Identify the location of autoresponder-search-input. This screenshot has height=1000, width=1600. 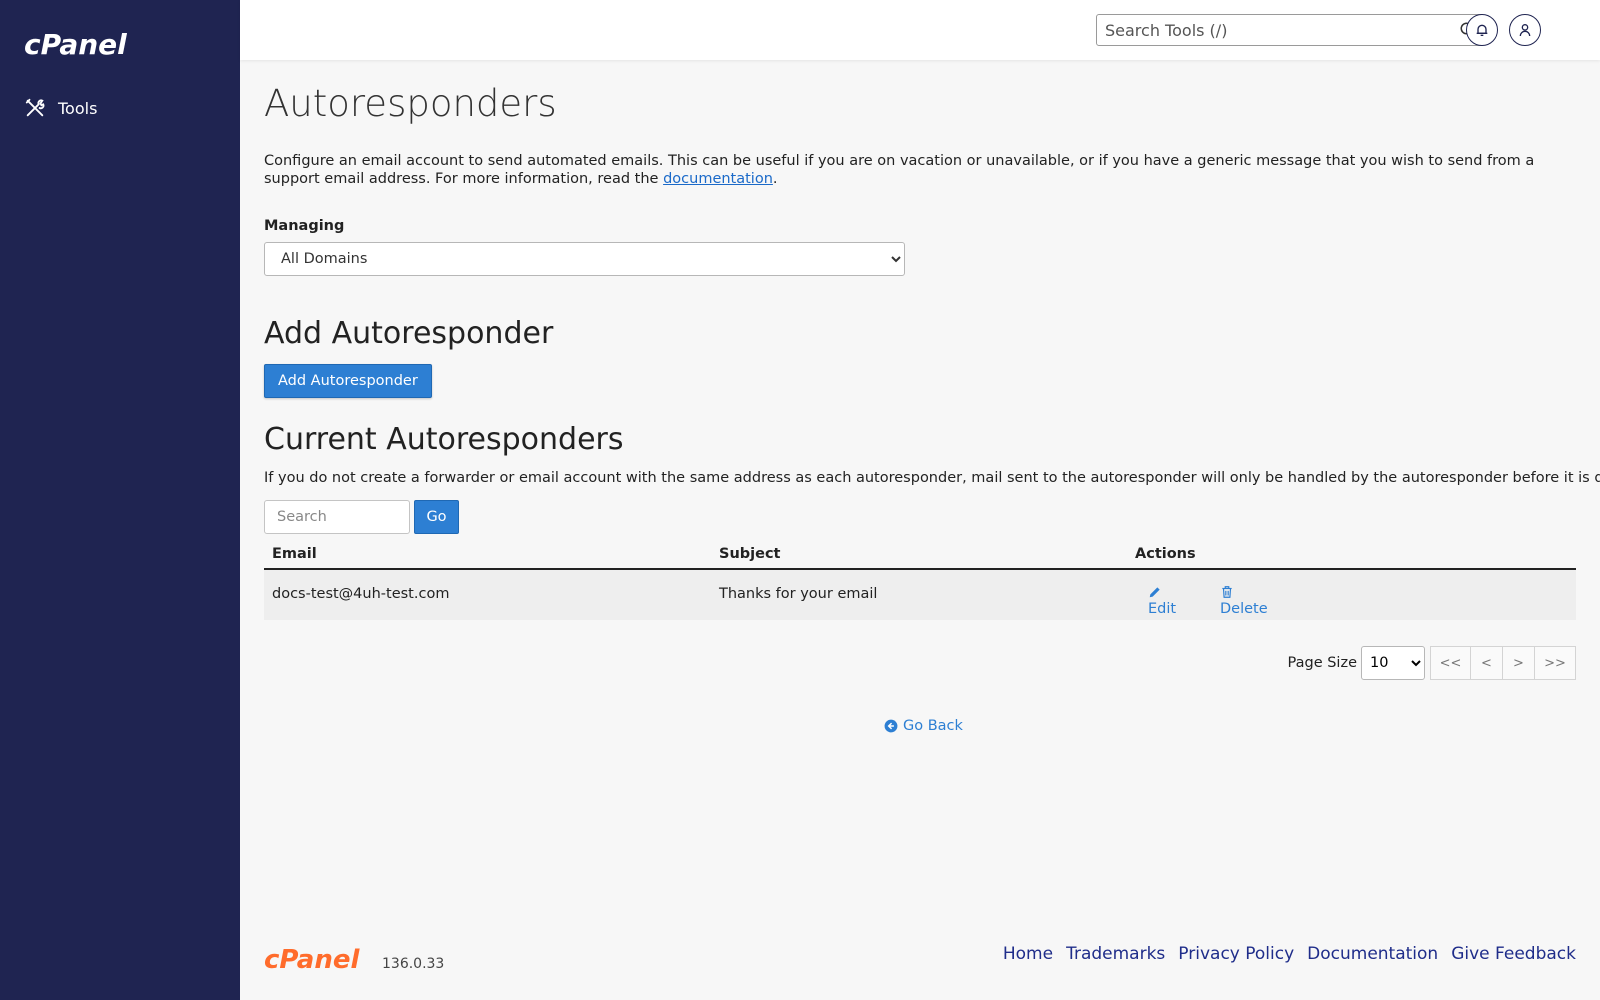
(337, 517).